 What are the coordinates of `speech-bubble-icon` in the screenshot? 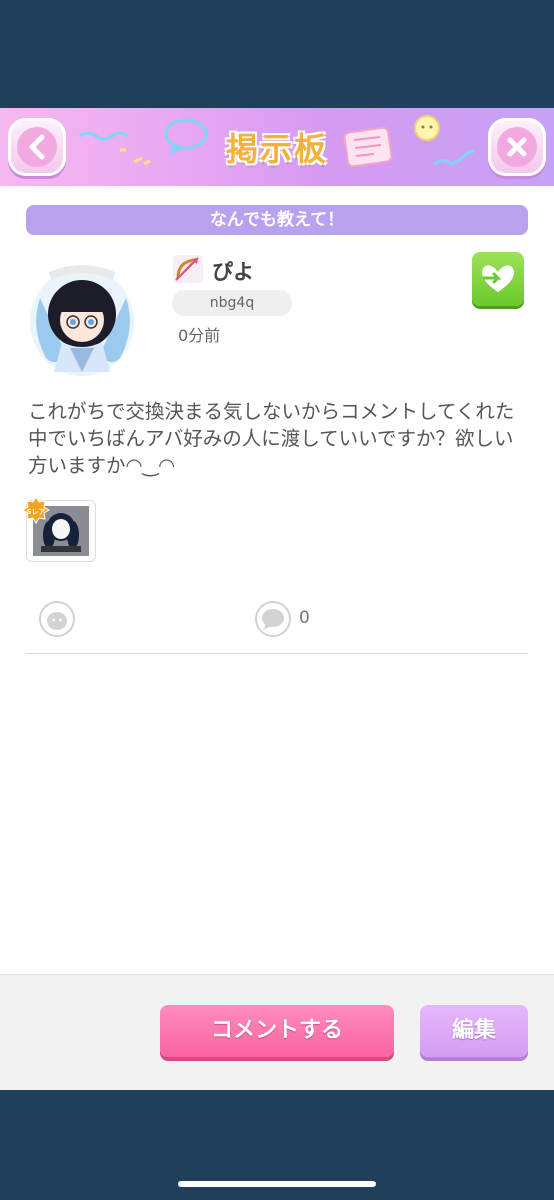 It's located at (273, 619).